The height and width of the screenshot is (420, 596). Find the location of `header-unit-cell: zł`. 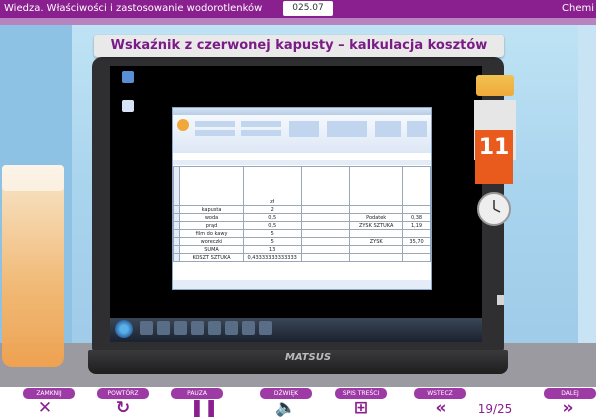

header-unit-cell: zł is located at coordinates (272, 186).